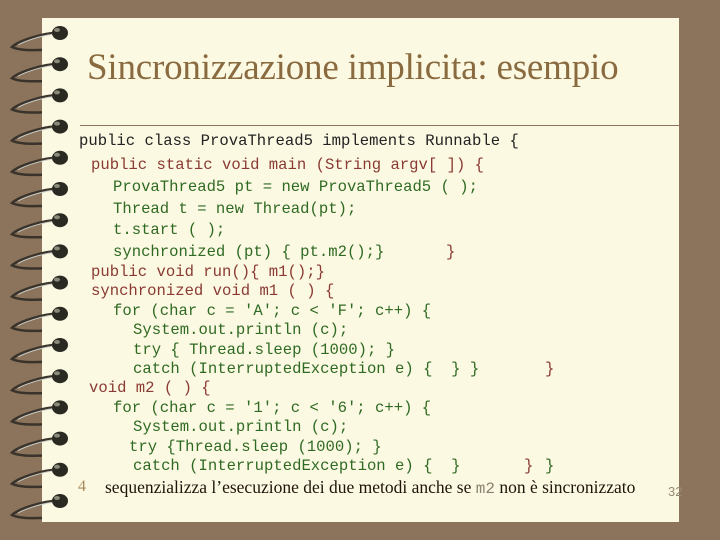 The height and width of the screenshot is (540, 720). What do you see at coordinates (272, 311) in the screenshot?
I see `code-line: for (char c = 'A'; c < 'F'; c++) {` at bounding box center [272, 311].